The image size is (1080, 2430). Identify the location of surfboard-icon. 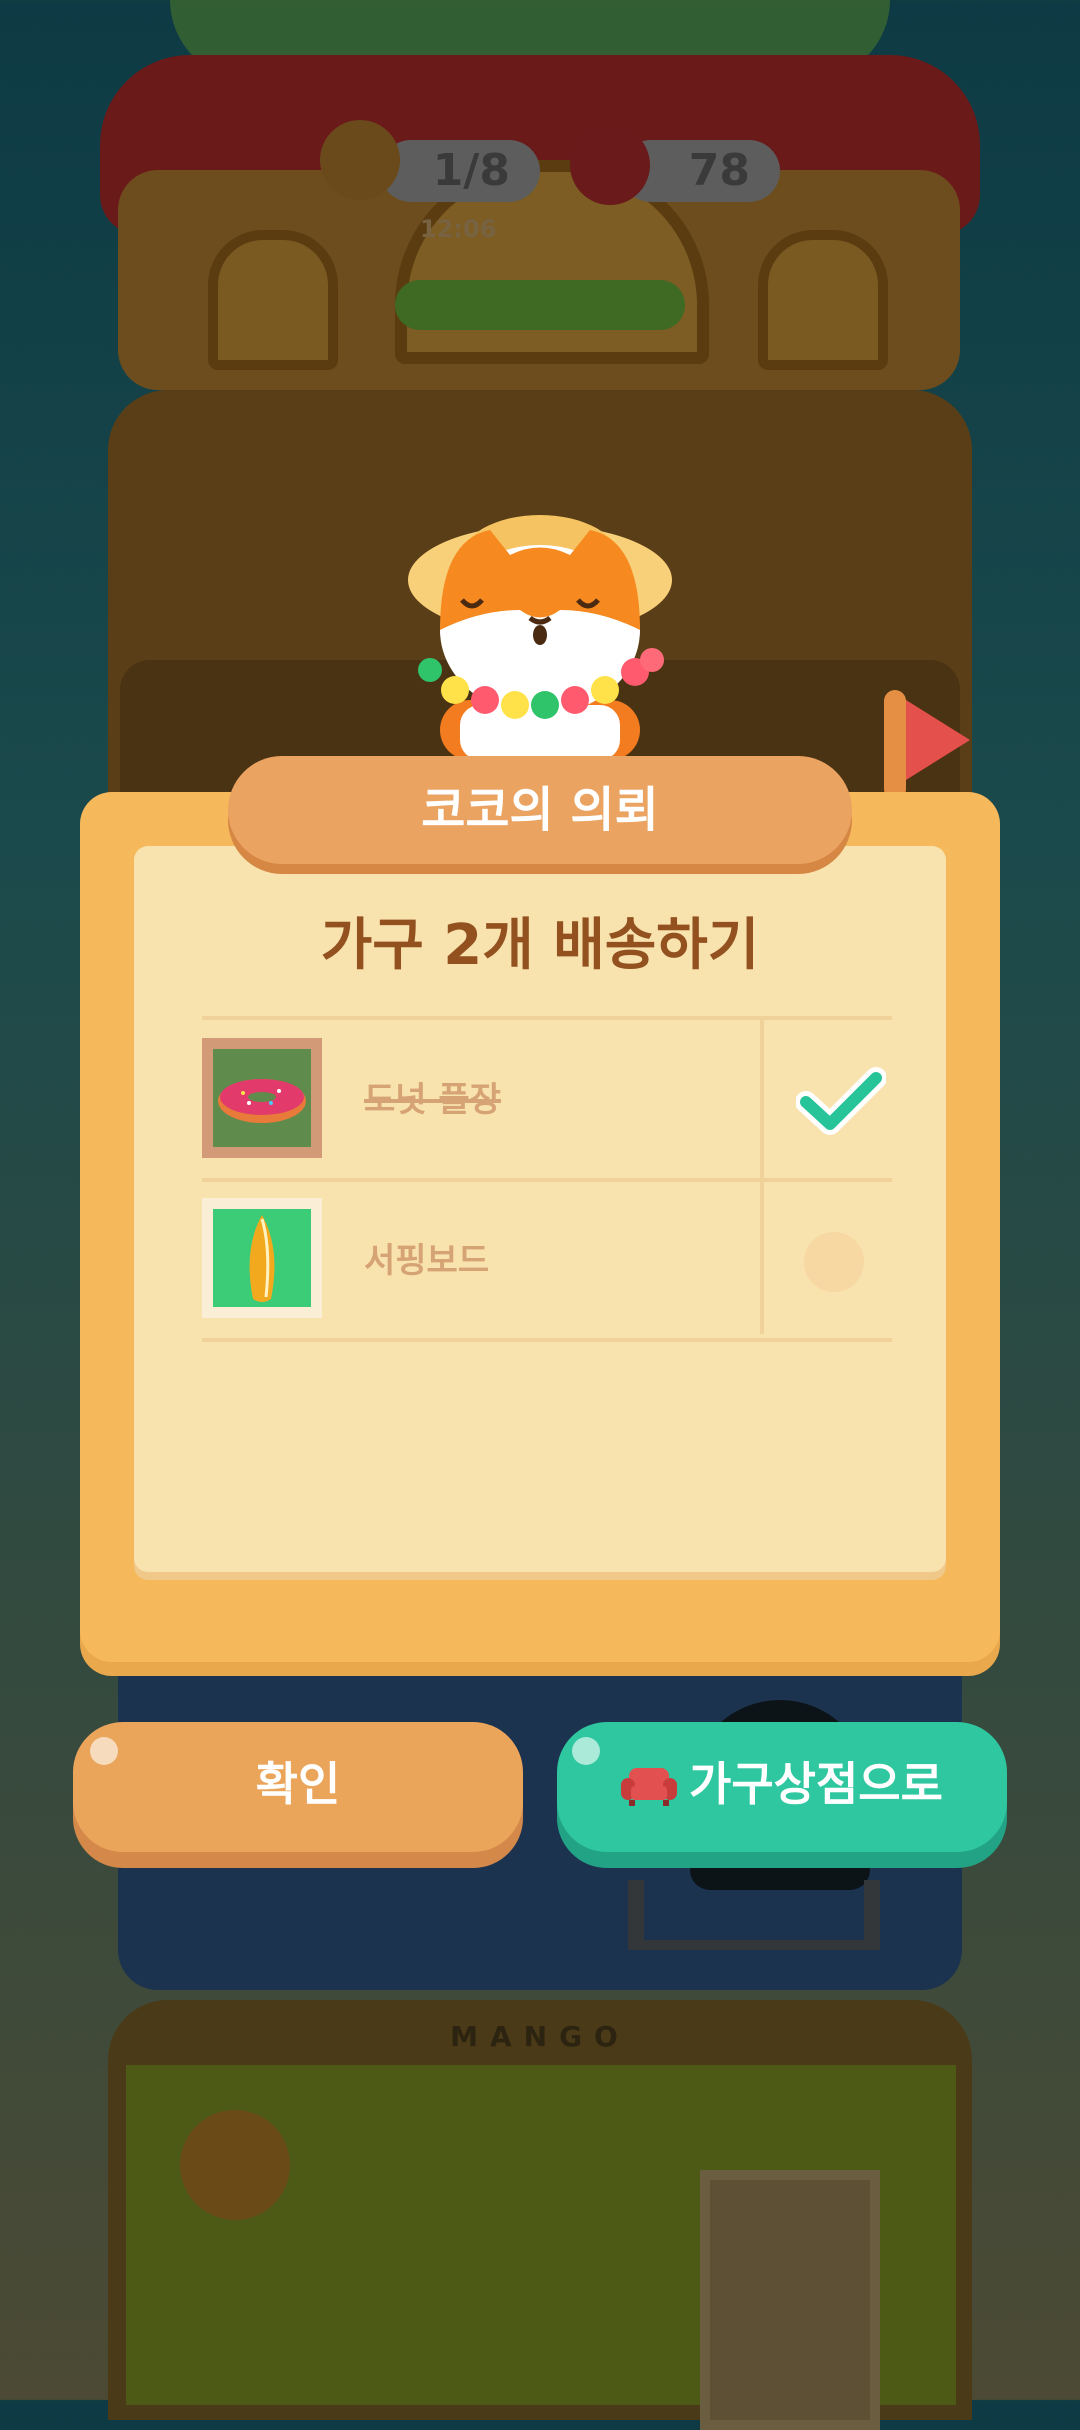
(262, 1258).